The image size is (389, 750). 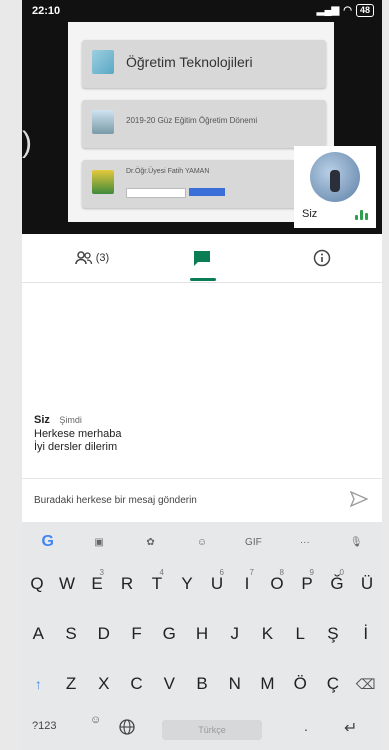 I want to click on key: U6, so click(x=217, y=584).